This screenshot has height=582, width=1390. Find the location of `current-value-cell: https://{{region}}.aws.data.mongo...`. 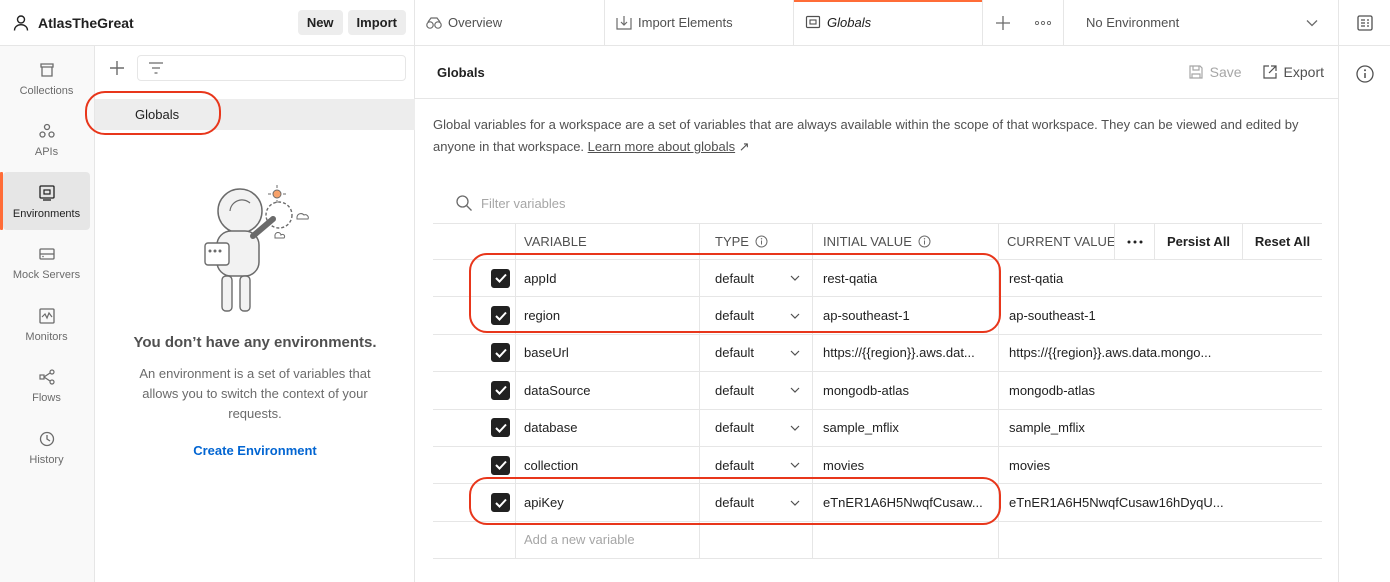

current-value-cell: https://{{region}}.aws.data.mongo... is located at coordinates (1160, 353).